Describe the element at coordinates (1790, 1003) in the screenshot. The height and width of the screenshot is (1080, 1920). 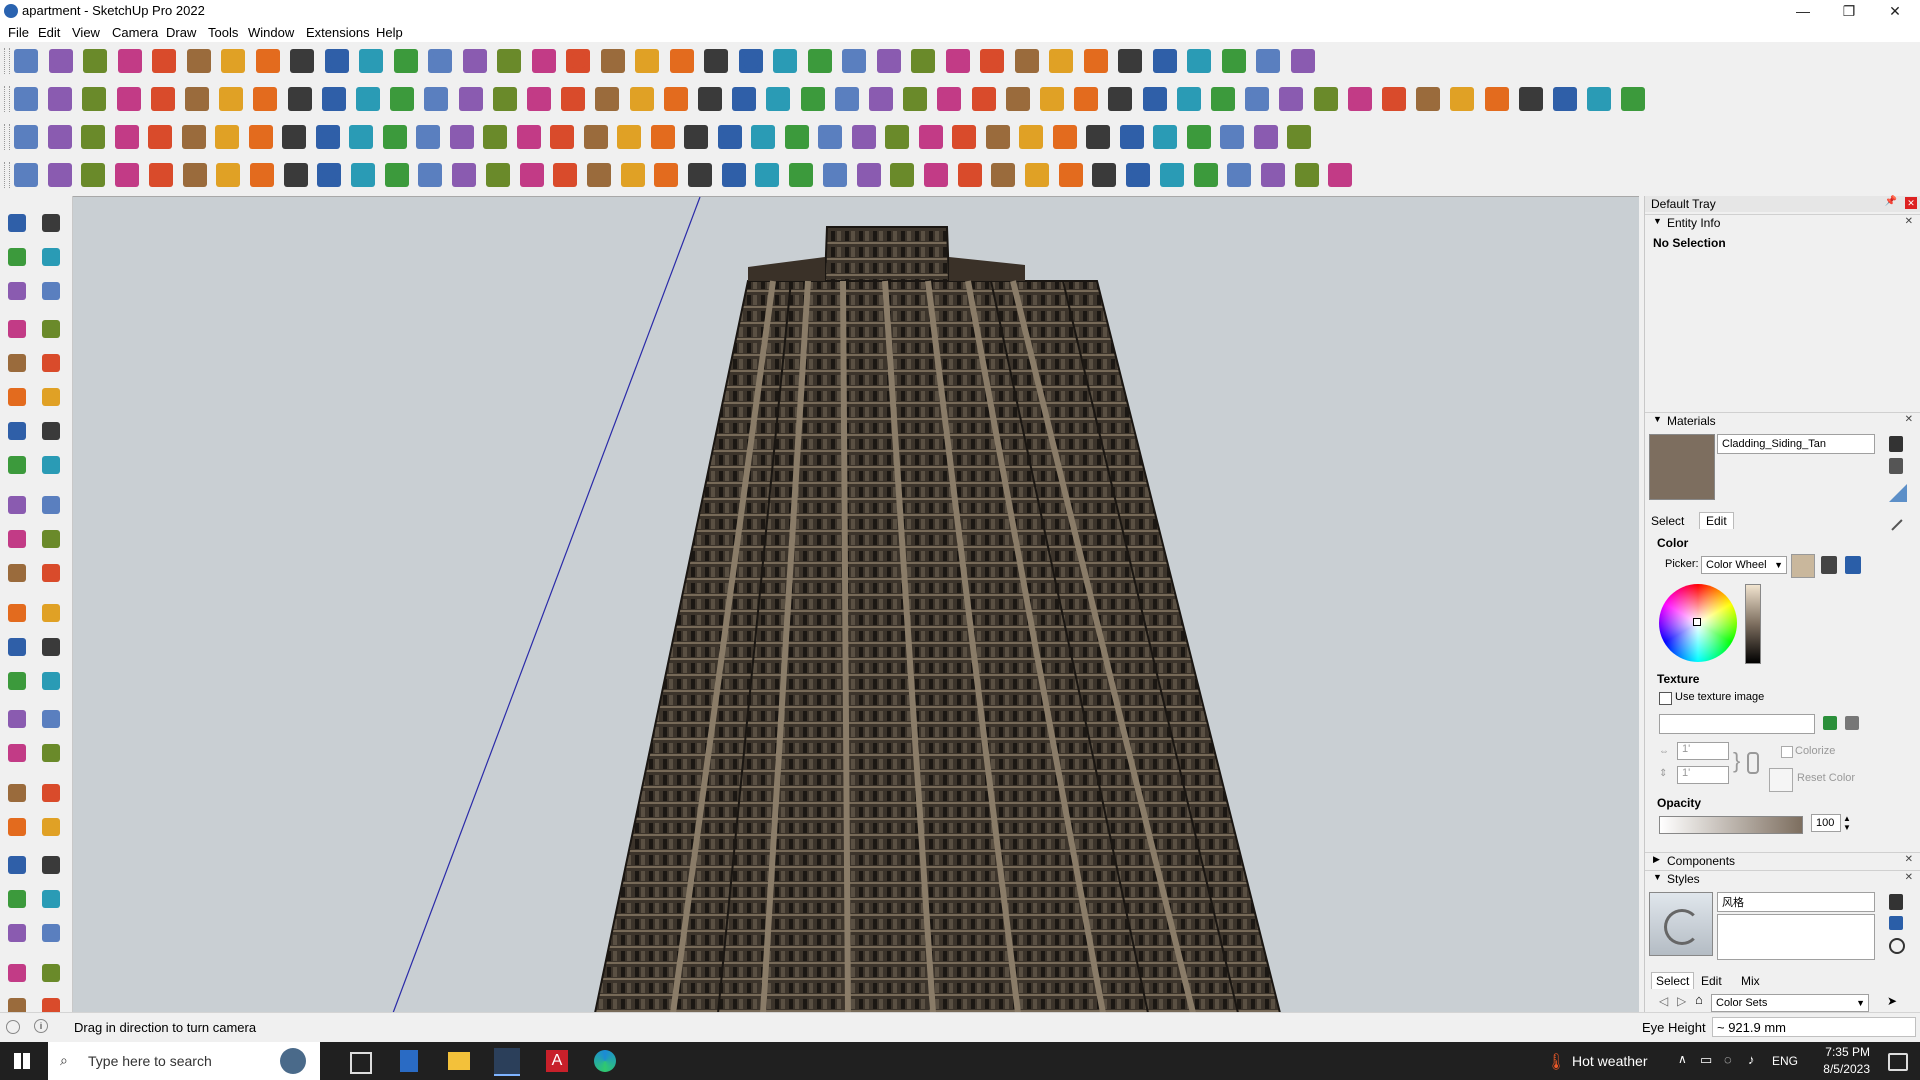
I see `style-collection-select: Color Sets ▼` at that location.